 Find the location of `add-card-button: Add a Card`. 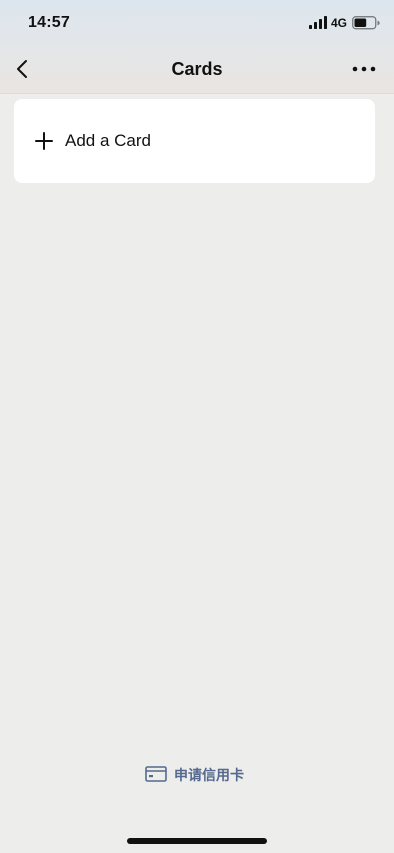

add-card-button: Add a Card is located at coordinates (194, 141).